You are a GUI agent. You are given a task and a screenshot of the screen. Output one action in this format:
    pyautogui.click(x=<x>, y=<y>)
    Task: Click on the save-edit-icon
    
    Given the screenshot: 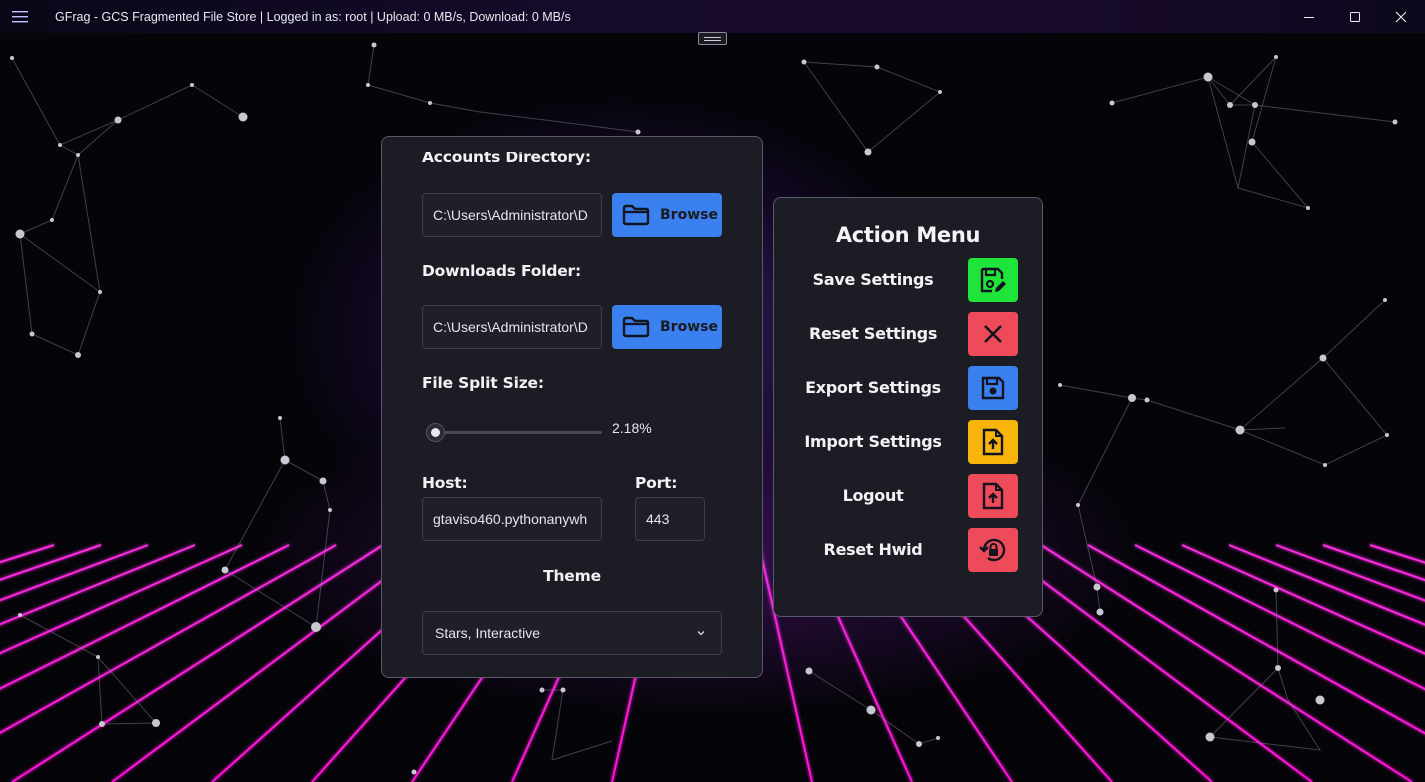 What is the action you would take?
    pyautogui.click(x=993, y=280)
    